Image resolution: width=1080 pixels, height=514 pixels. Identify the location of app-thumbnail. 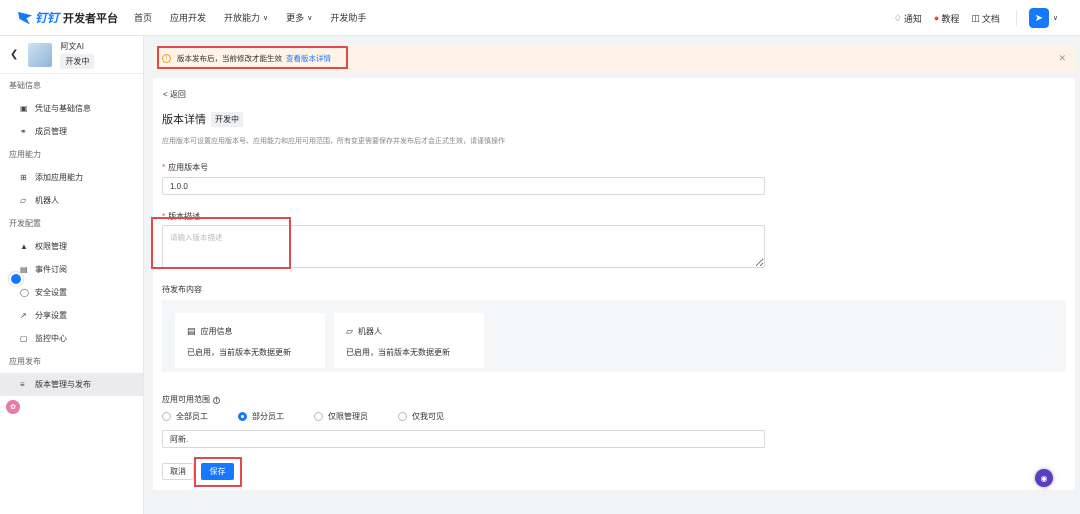
(40, 54).